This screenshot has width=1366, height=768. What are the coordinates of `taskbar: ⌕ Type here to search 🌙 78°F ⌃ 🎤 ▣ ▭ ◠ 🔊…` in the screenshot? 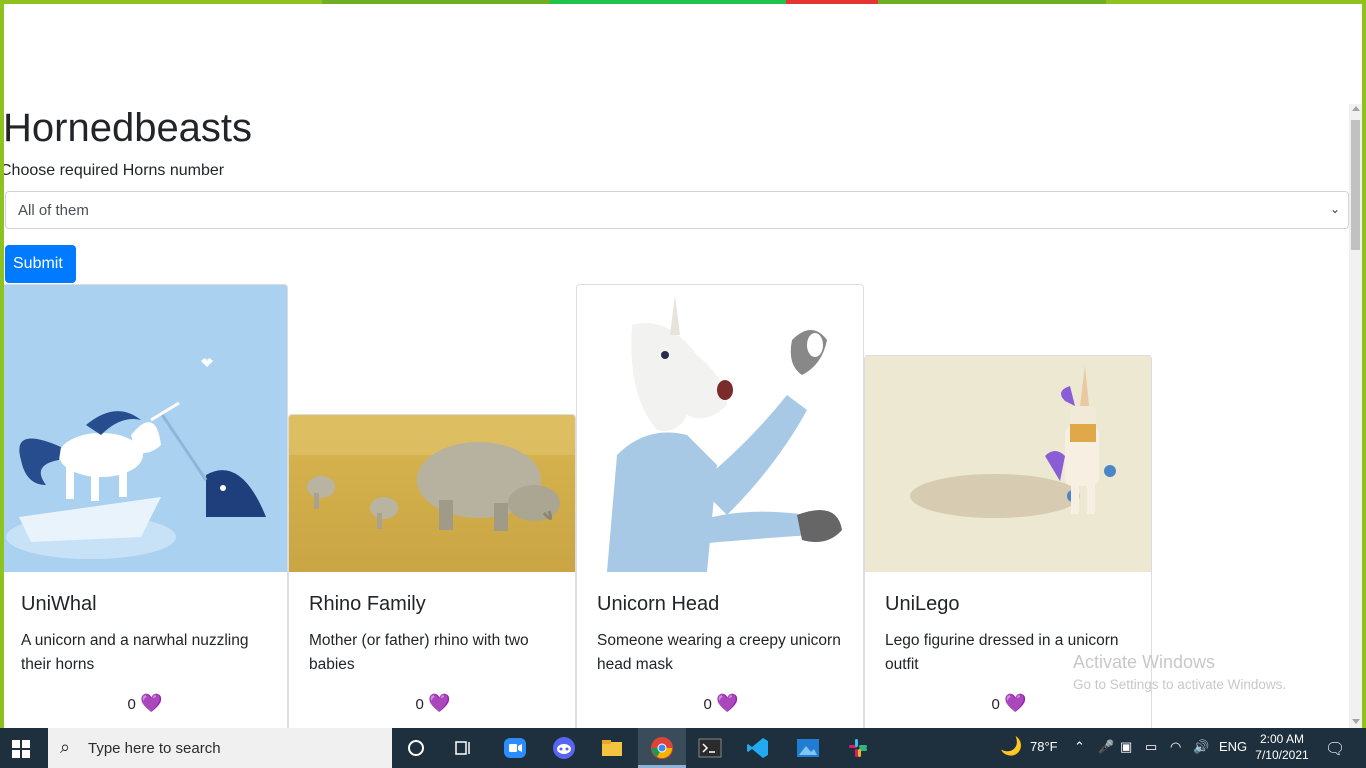 It's located at (683, 748).